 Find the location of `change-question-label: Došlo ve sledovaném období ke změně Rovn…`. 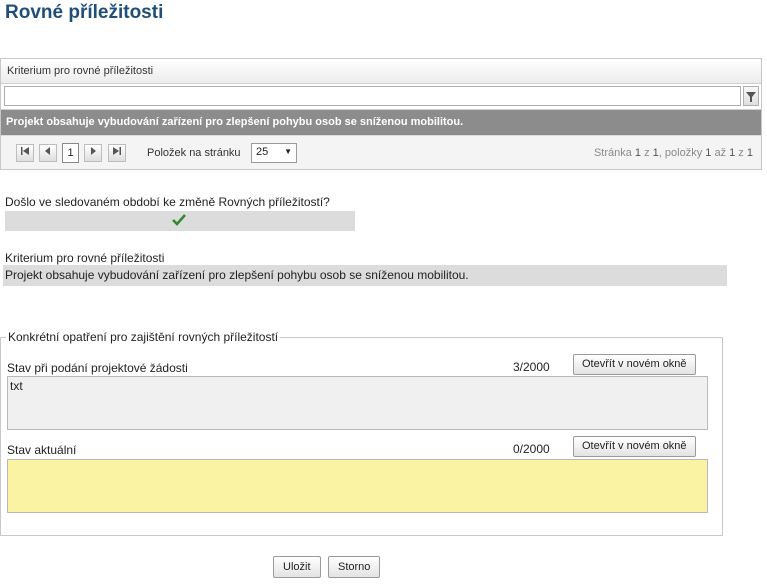

change-question-label: Došlo ve sledovaném období ke změně Rovn… is located at coordinates (167, 202).